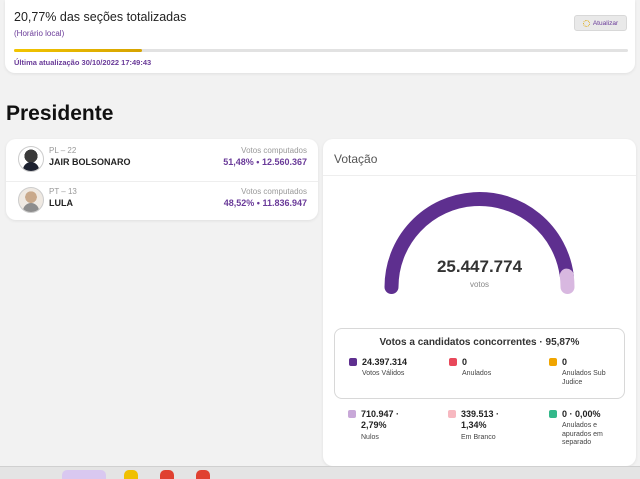  I want to click on stat-value: 24.397.314, so click(385, 362).